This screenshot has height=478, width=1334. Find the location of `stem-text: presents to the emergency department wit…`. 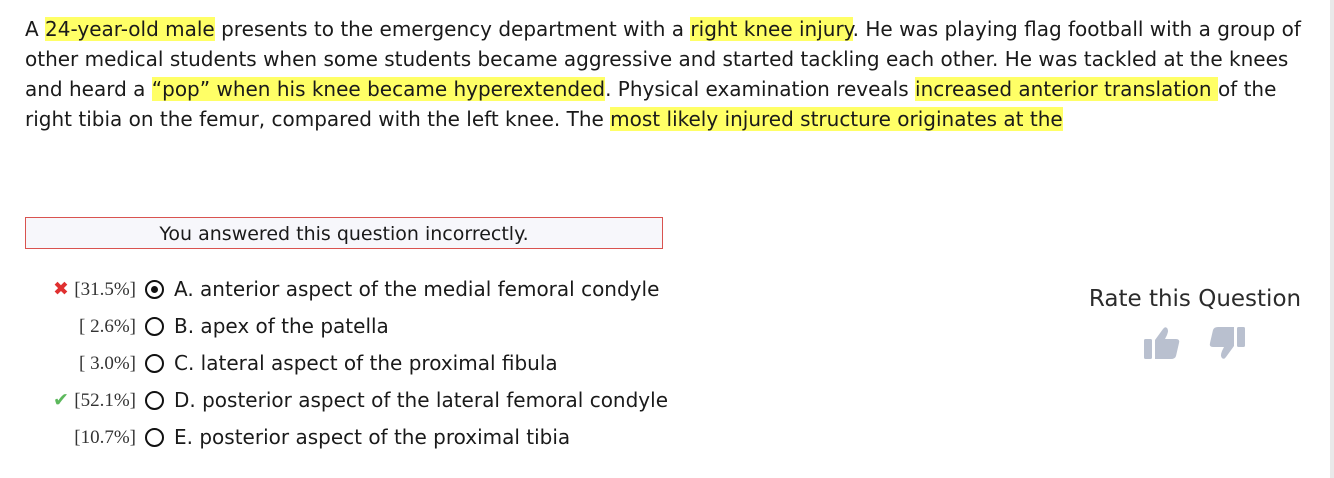

stem-text: presents to the emergency department wit… is located at coordinates (452, 29).